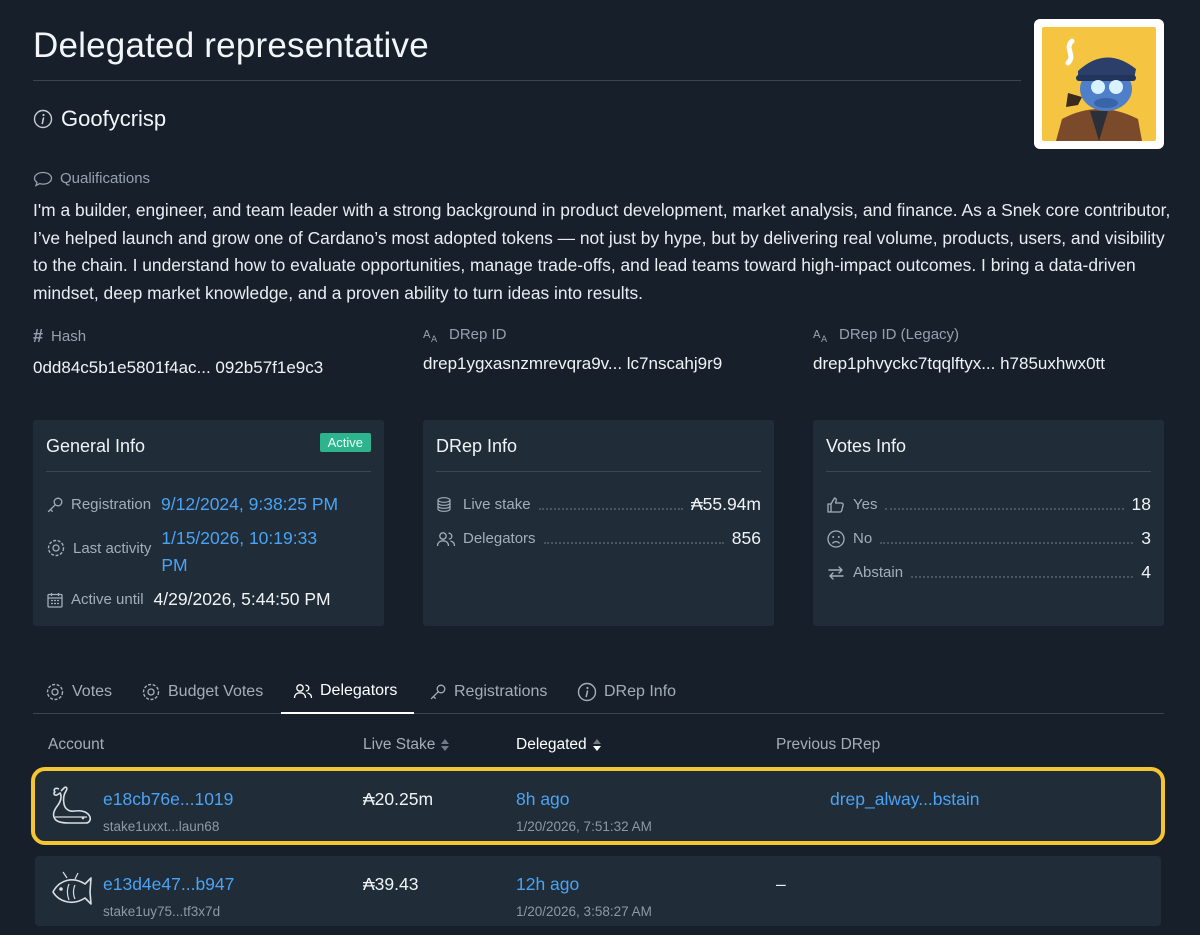 This screenshot has height=935, width=1200. What do you see at coordinates (162, 911) in the screenshot?
I see `stake-address: stake1uy75...tf3x7d` at bounding box center [162, 911].